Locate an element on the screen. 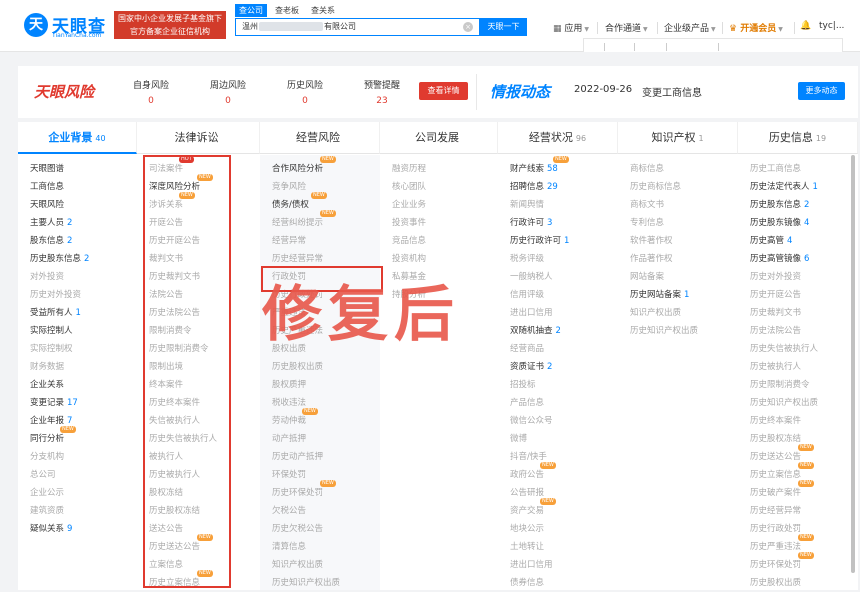  list-item: 历史失信被执行人 is located at coordinates (784, 349).